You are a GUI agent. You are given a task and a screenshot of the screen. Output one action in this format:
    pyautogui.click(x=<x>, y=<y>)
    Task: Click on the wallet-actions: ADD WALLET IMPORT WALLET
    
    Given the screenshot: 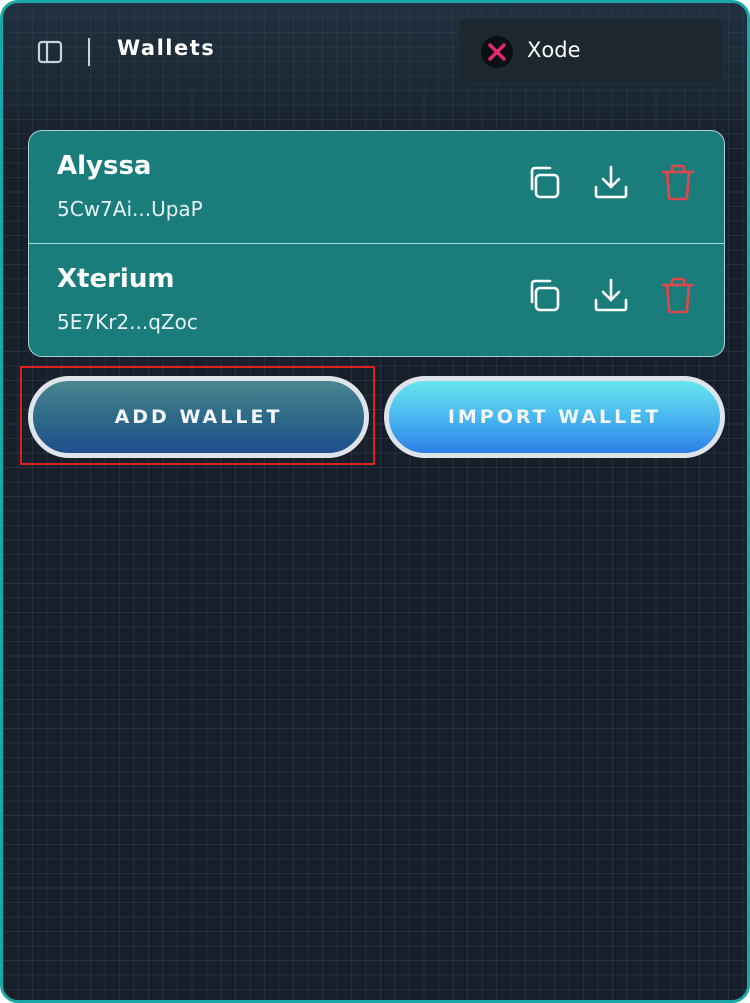 What is the action you would take?
    pyautogui.click(x=376, y=417)
    